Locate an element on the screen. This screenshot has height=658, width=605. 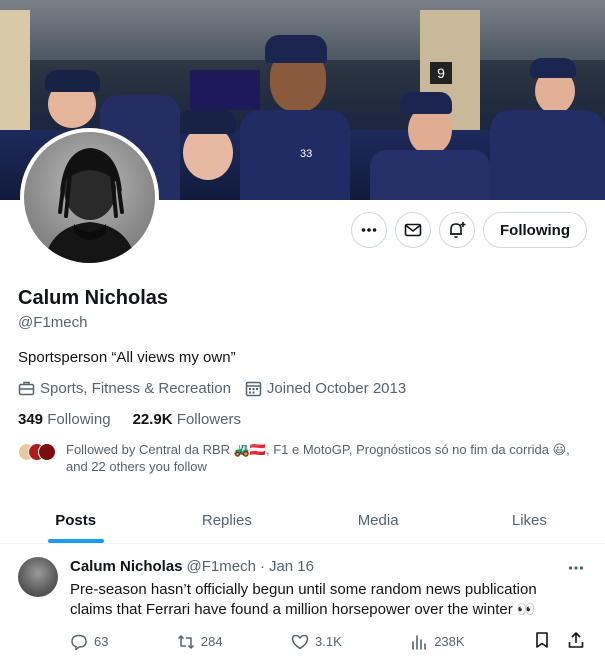
post-header: Calum Nicholas @F1mech · Jan 16 is located at coordinates (192, 566).